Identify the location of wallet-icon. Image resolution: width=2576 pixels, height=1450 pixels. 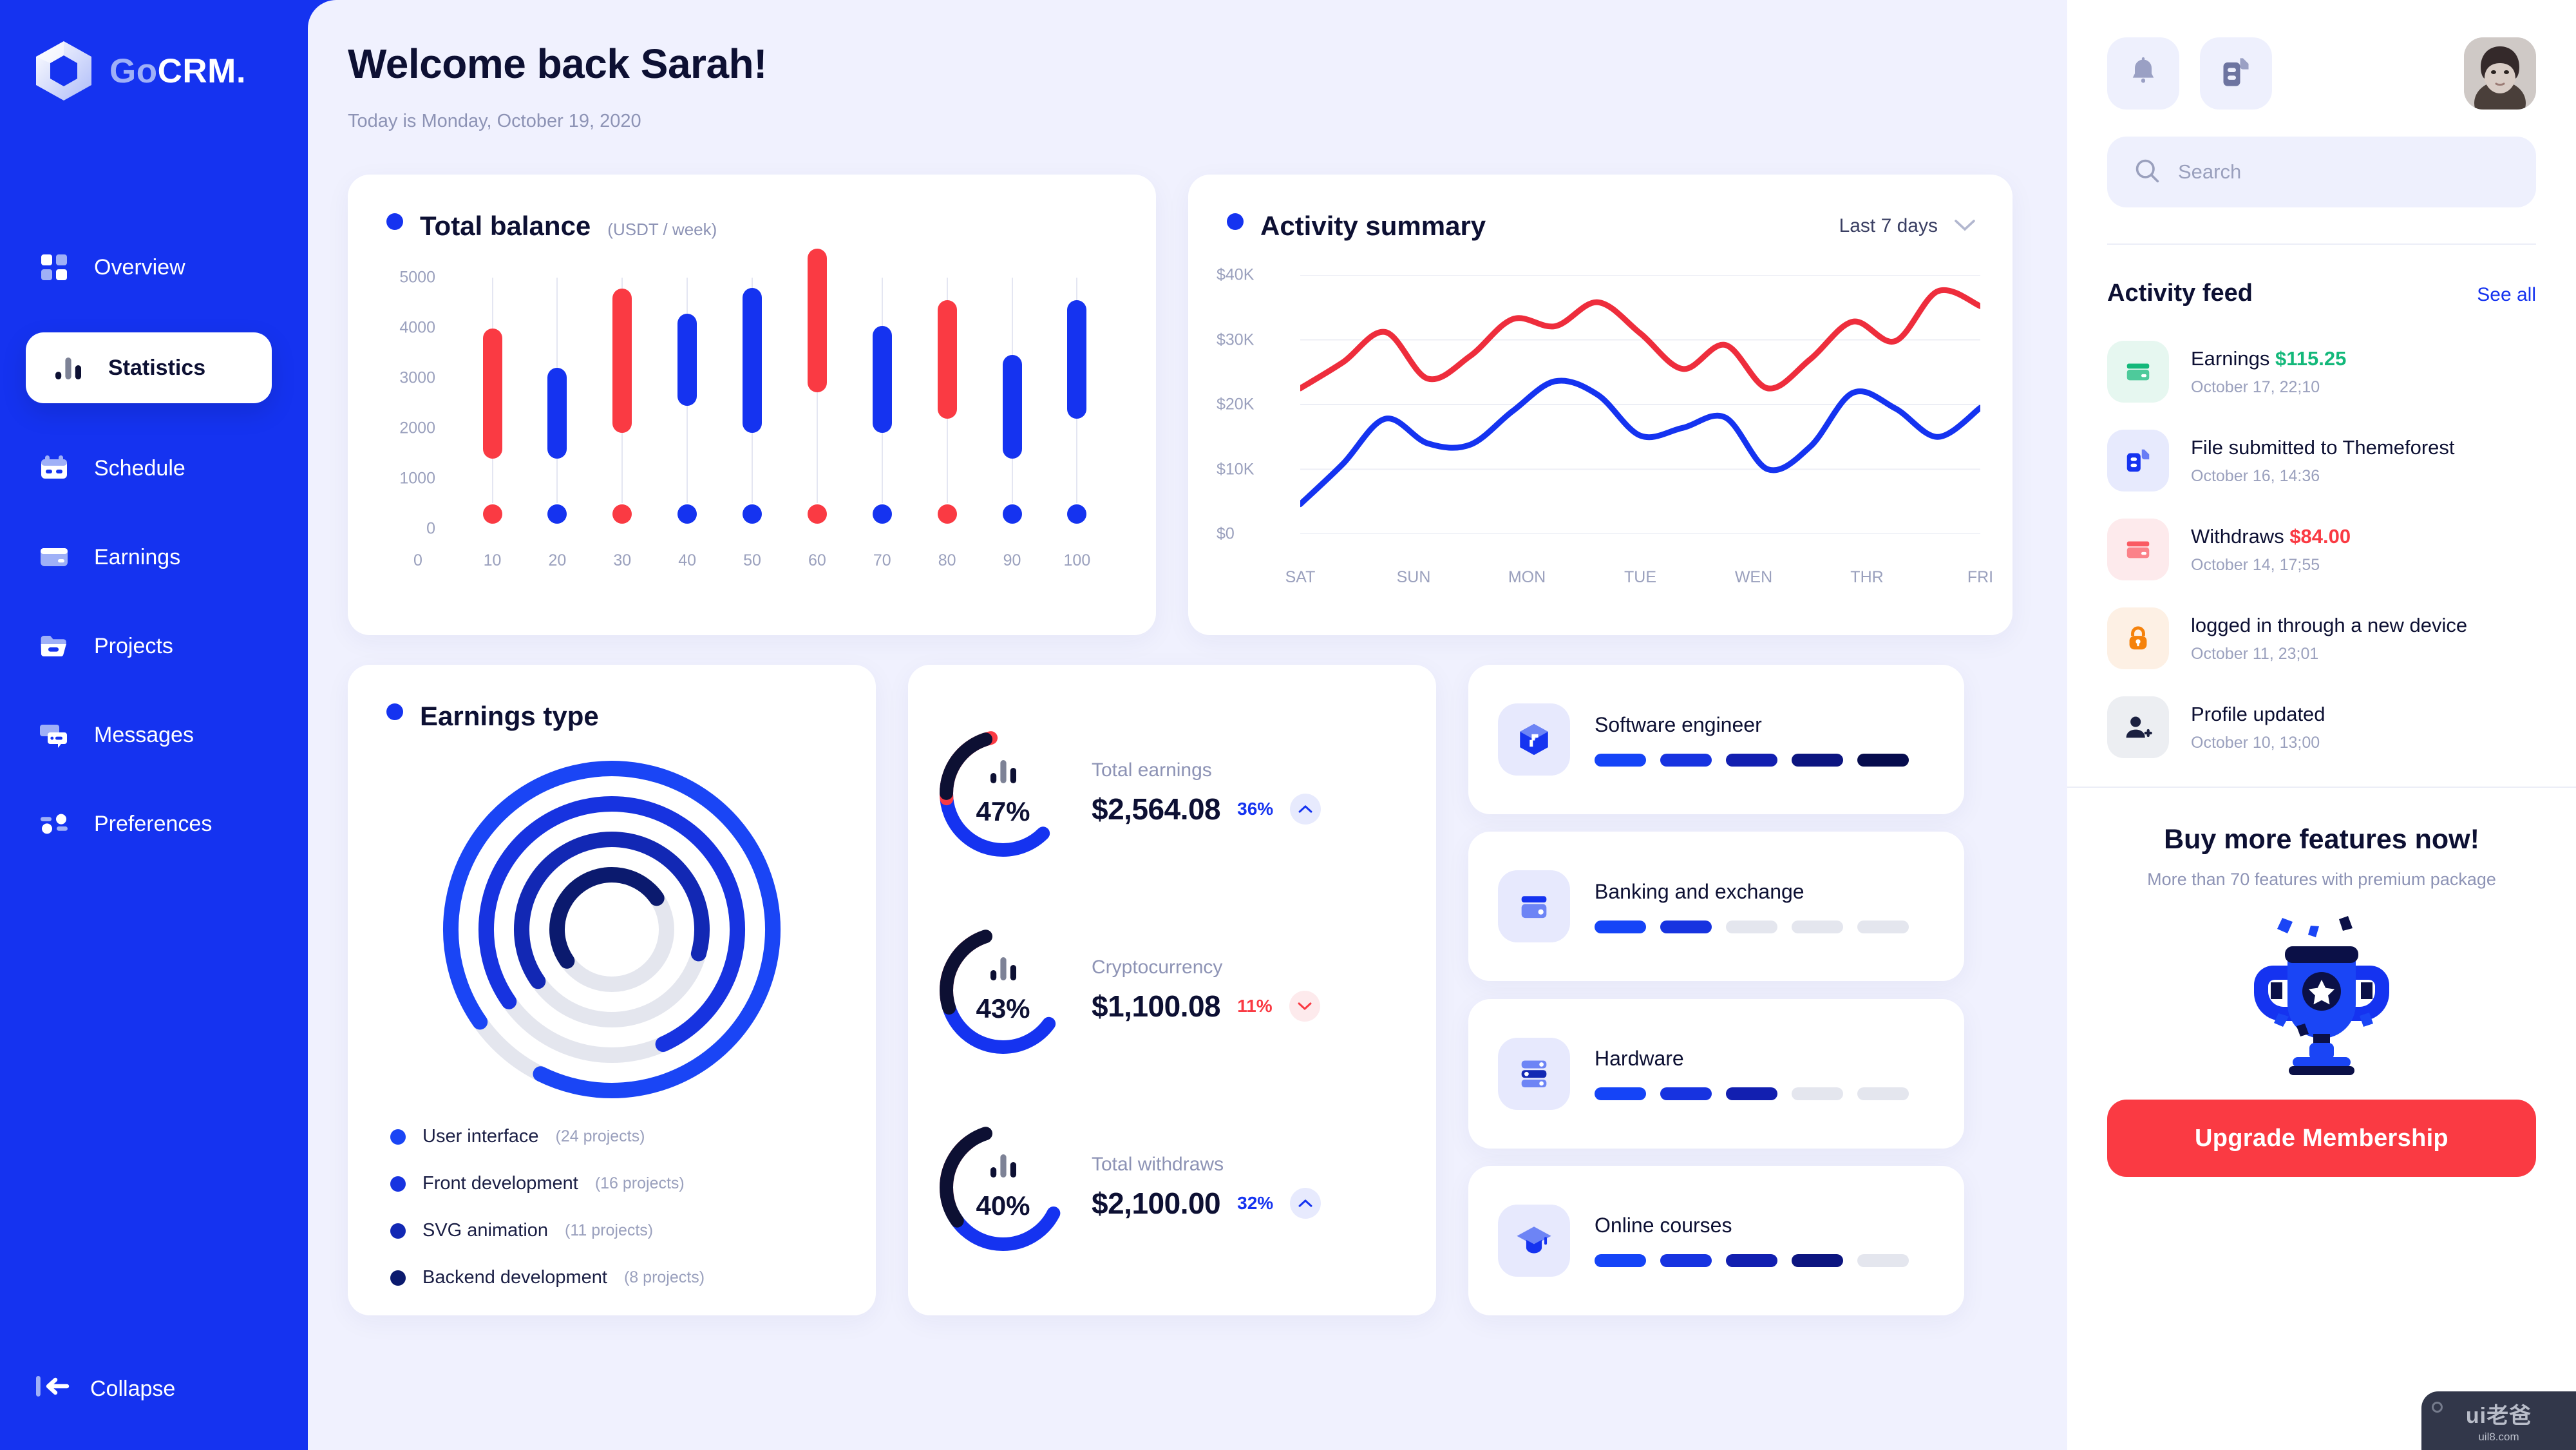
(1534, 906).